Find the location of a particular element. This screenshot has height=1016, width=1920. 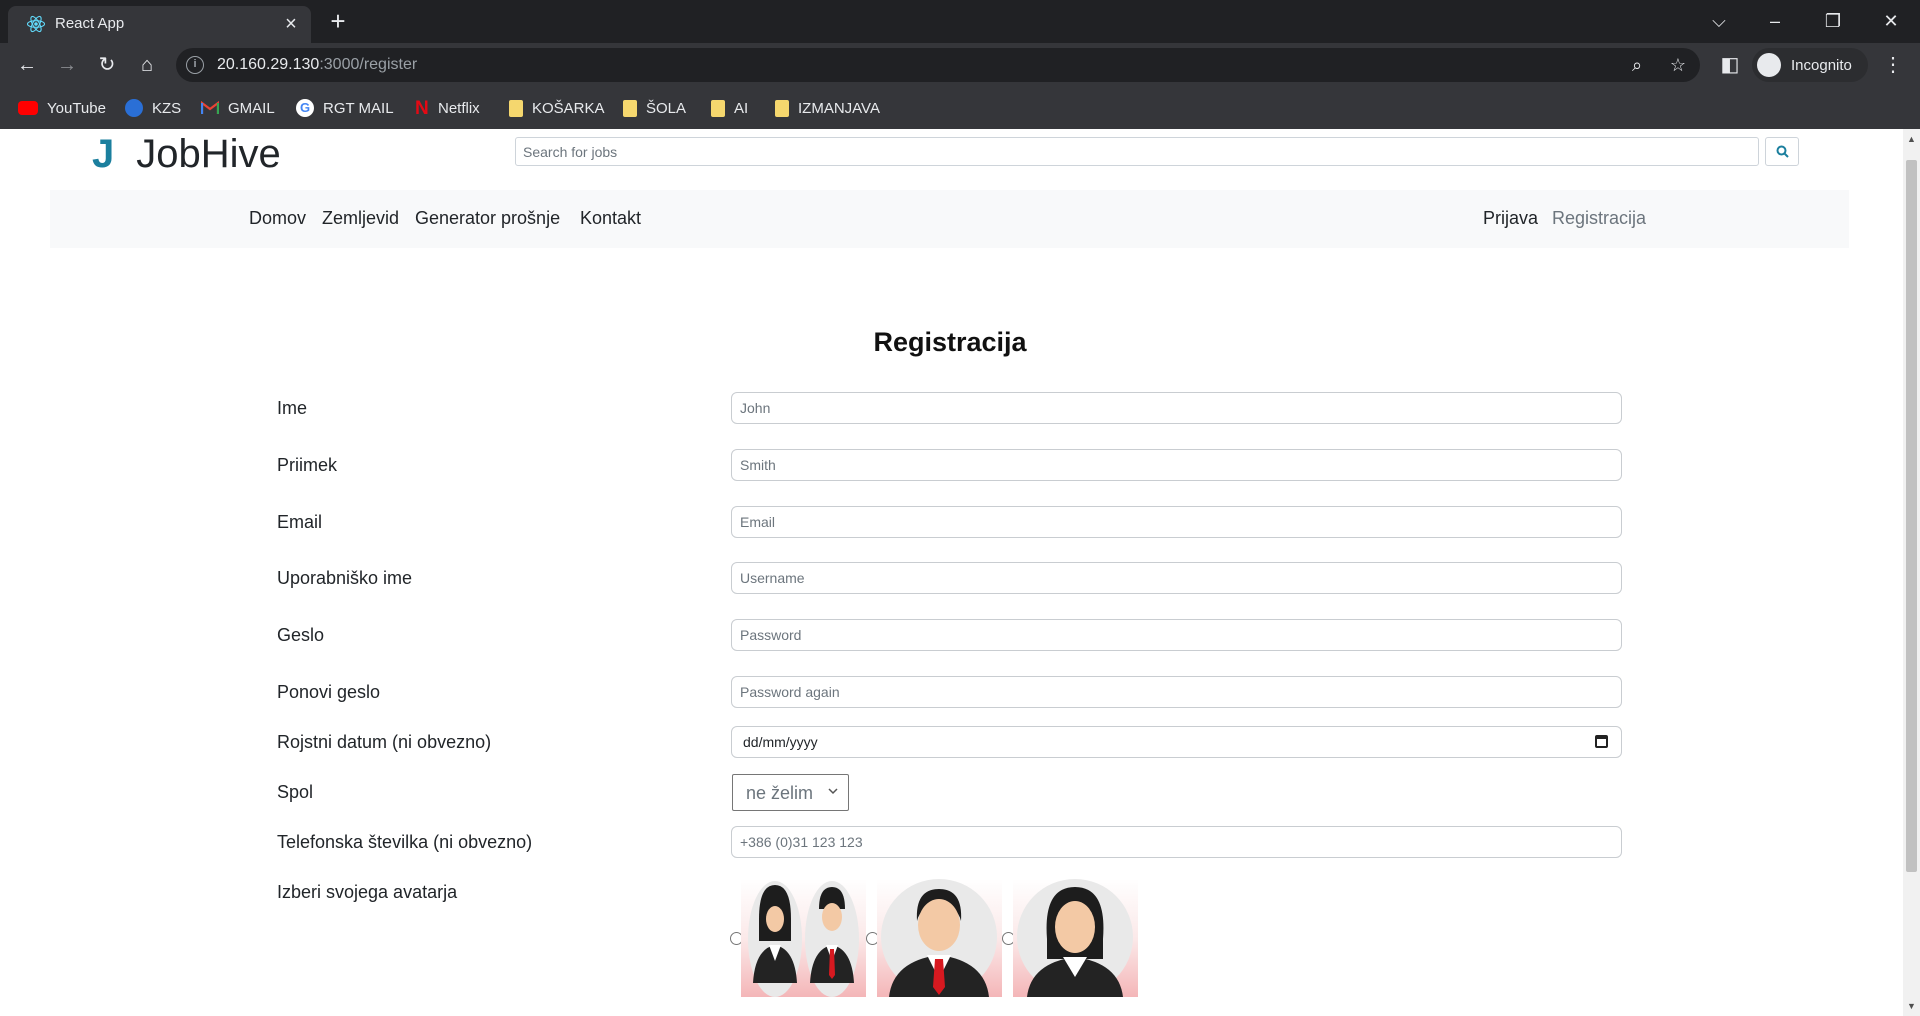

brand-logo: J JobHive is located at coordinates (186, 154).